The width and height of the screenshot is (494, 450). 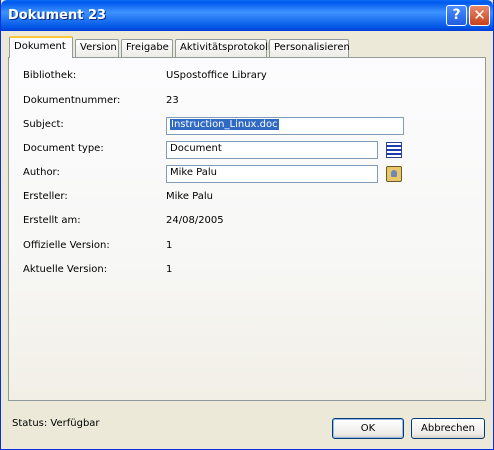 I want to click on aktuelle-version-value: 1, so click(x=169, y=269).